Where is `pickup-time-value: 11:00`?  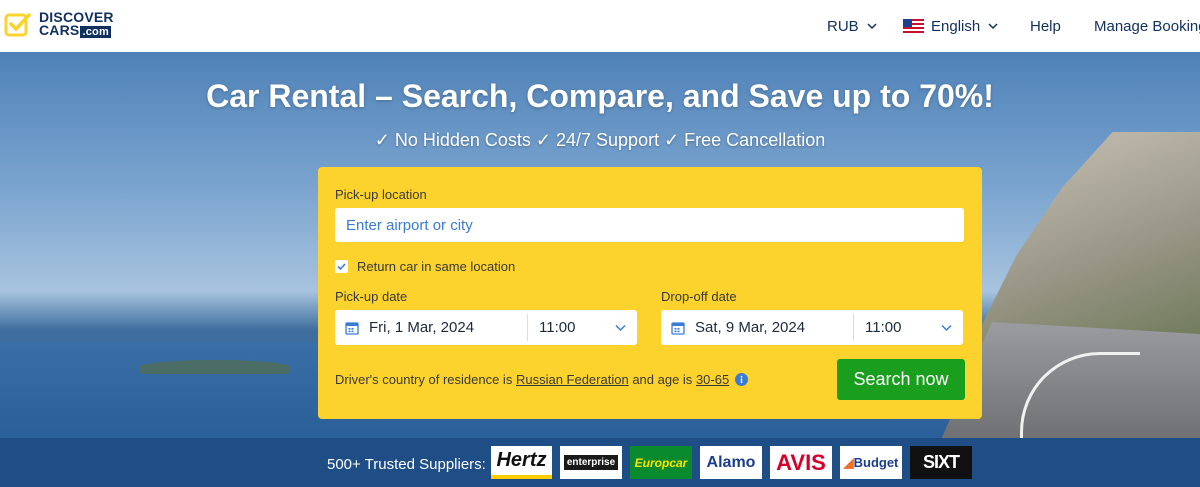
pickup-time-value: 11:00 is located at coordinates (569, 327).